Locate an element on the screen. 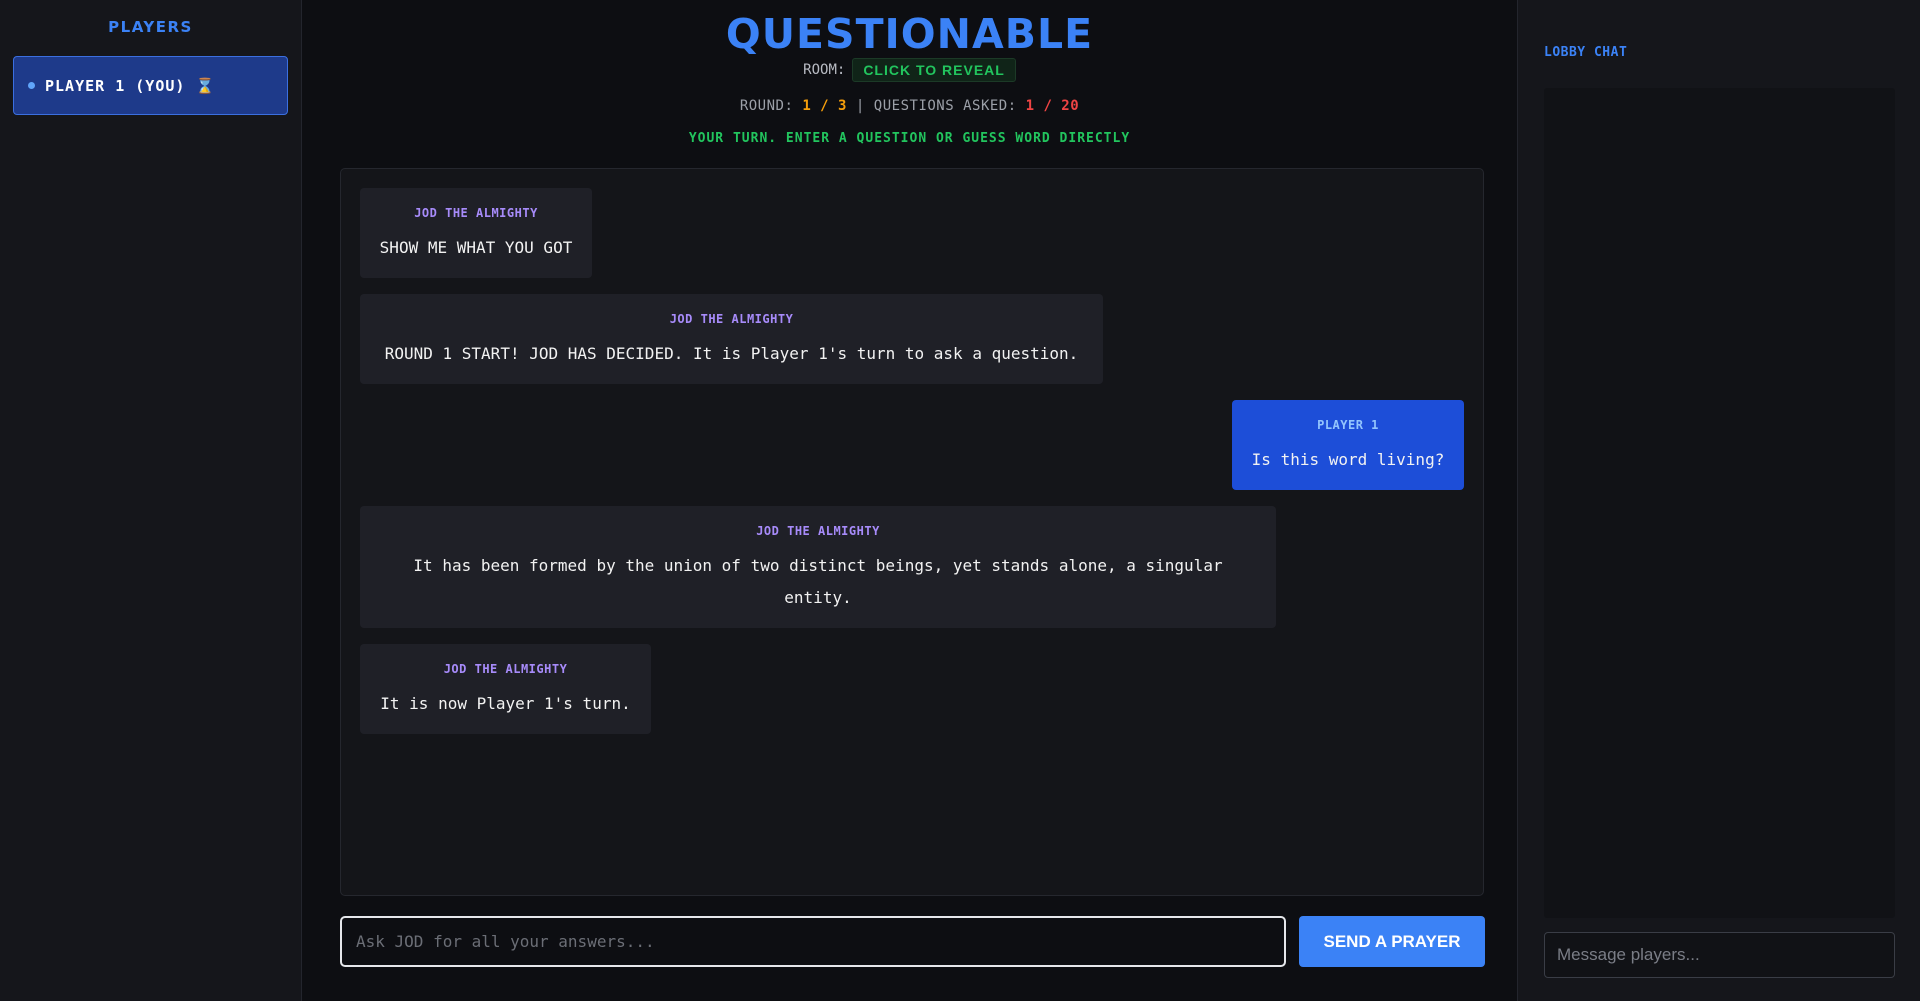 The width and height of the screenshot is (1920, 1001). players-title: PLAYERS is located at coordinates (150, 27).